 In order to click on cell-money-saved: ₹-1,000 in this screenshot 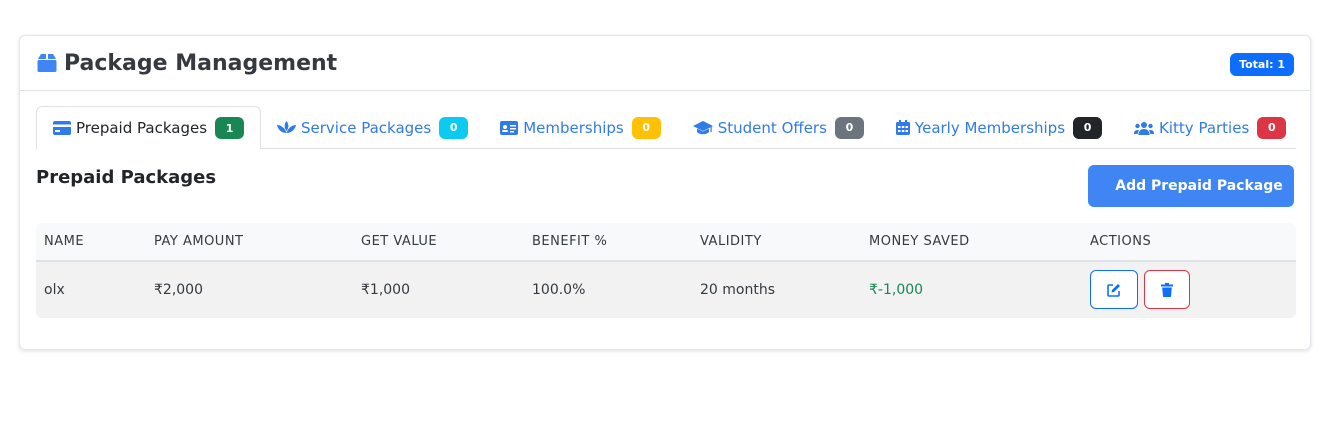, I will do `click(896, 289)`.